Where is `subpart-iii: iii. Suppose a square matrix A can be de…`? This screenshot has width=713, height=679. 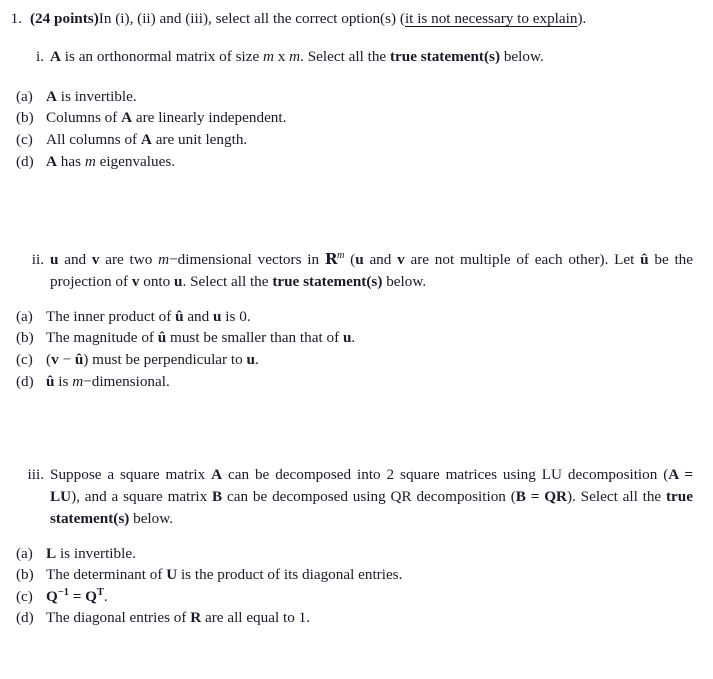 subpart-iii: iii. Suppose a square matrix A can be de… is located at coordinates (367, 496).